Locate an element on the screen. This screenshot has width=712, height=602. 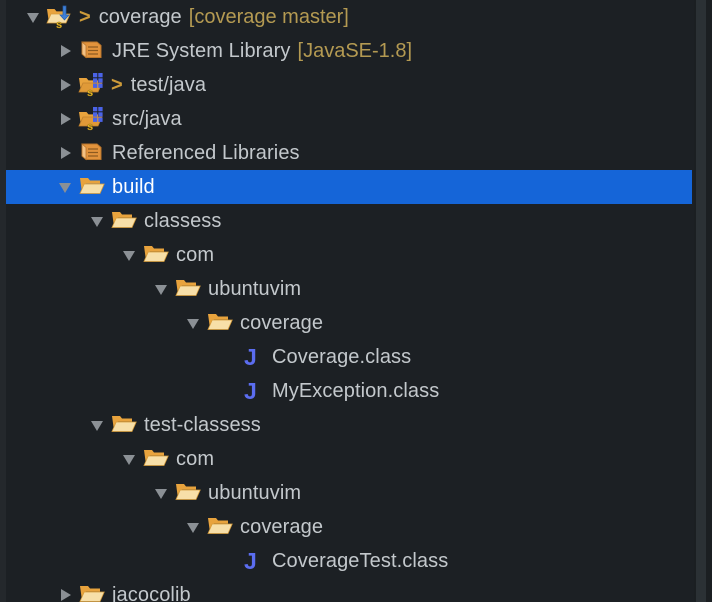
tree-row: J Coverage.class is located at coordinates (349, 357).